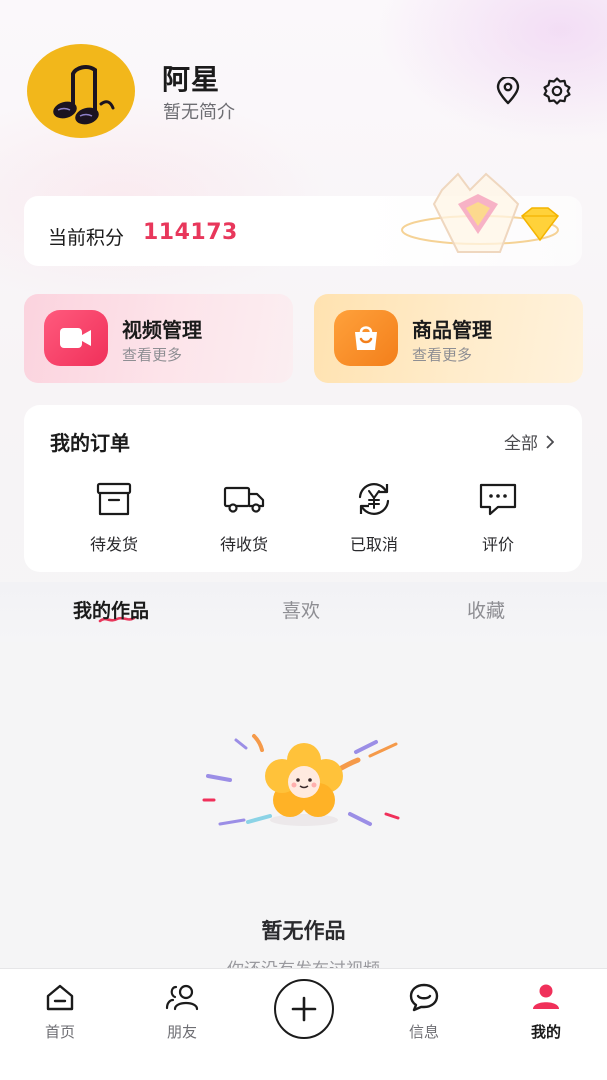 Image resolution: width=607 pixels, height=1080 pixels. Describe the element at coordinates (111, 609) in the screenshot. I see `tab-my-works: 我的作品` at that location.